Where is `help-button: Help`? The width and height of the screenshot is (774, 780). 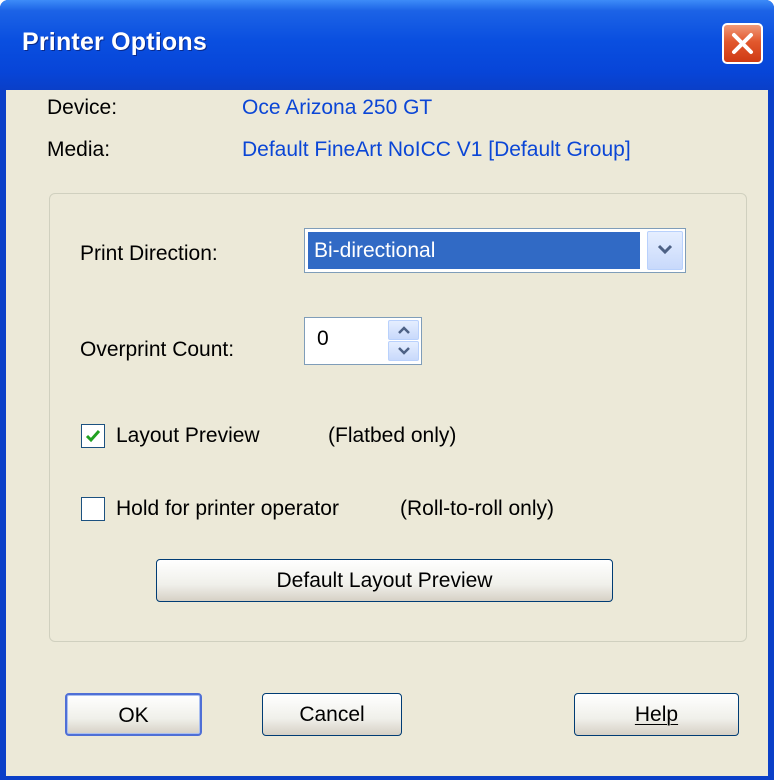 help-button: Help is located at coordinates (656, 714).